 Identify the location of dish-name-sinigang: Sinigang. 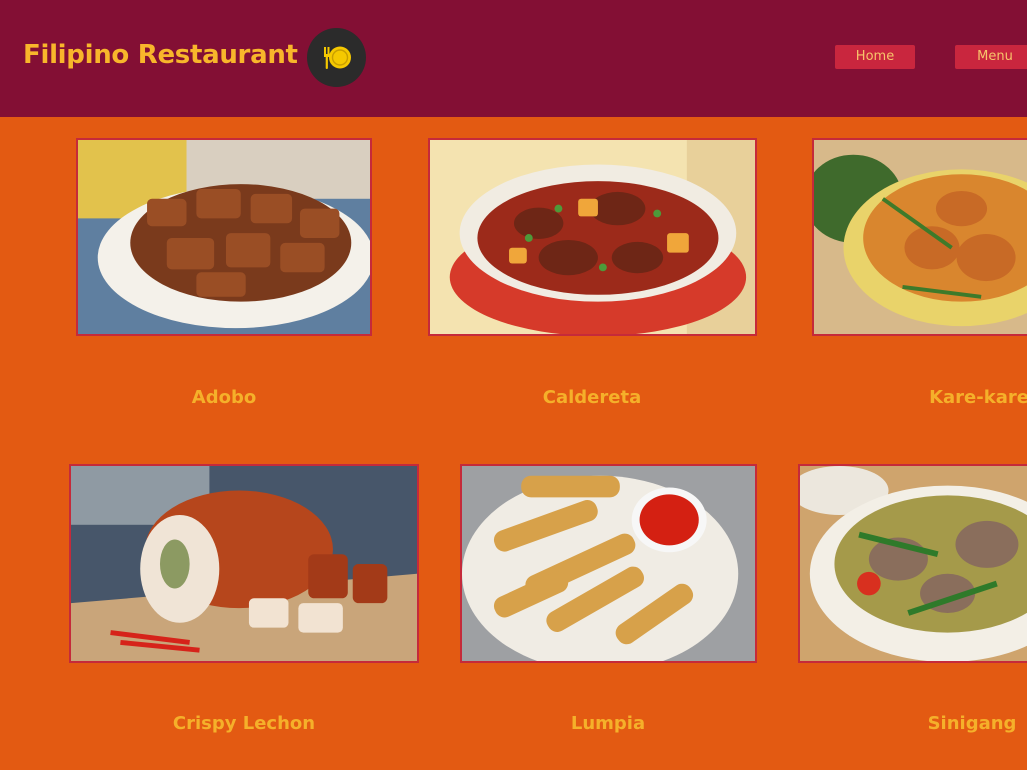
(972, 723).